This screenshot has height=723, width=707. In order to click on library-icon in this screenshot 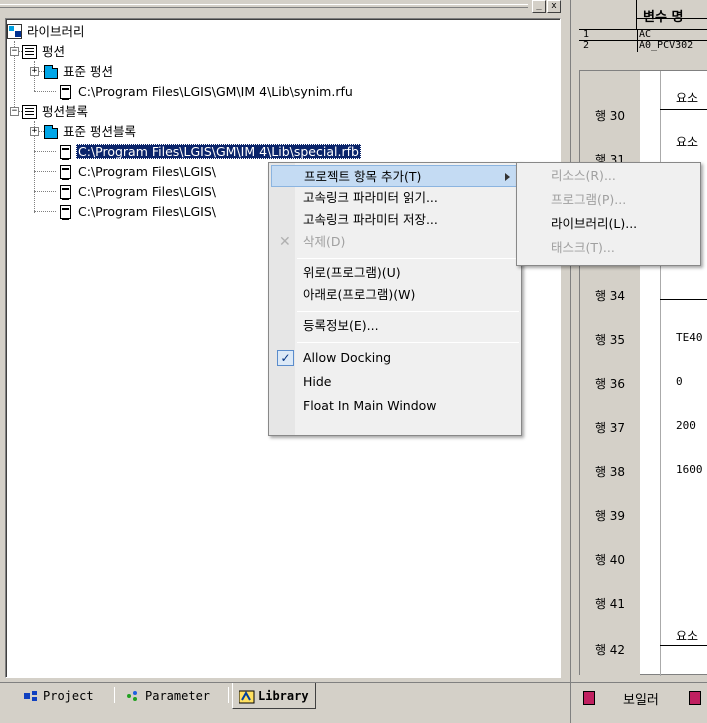, I will do `click(14, 31)`.